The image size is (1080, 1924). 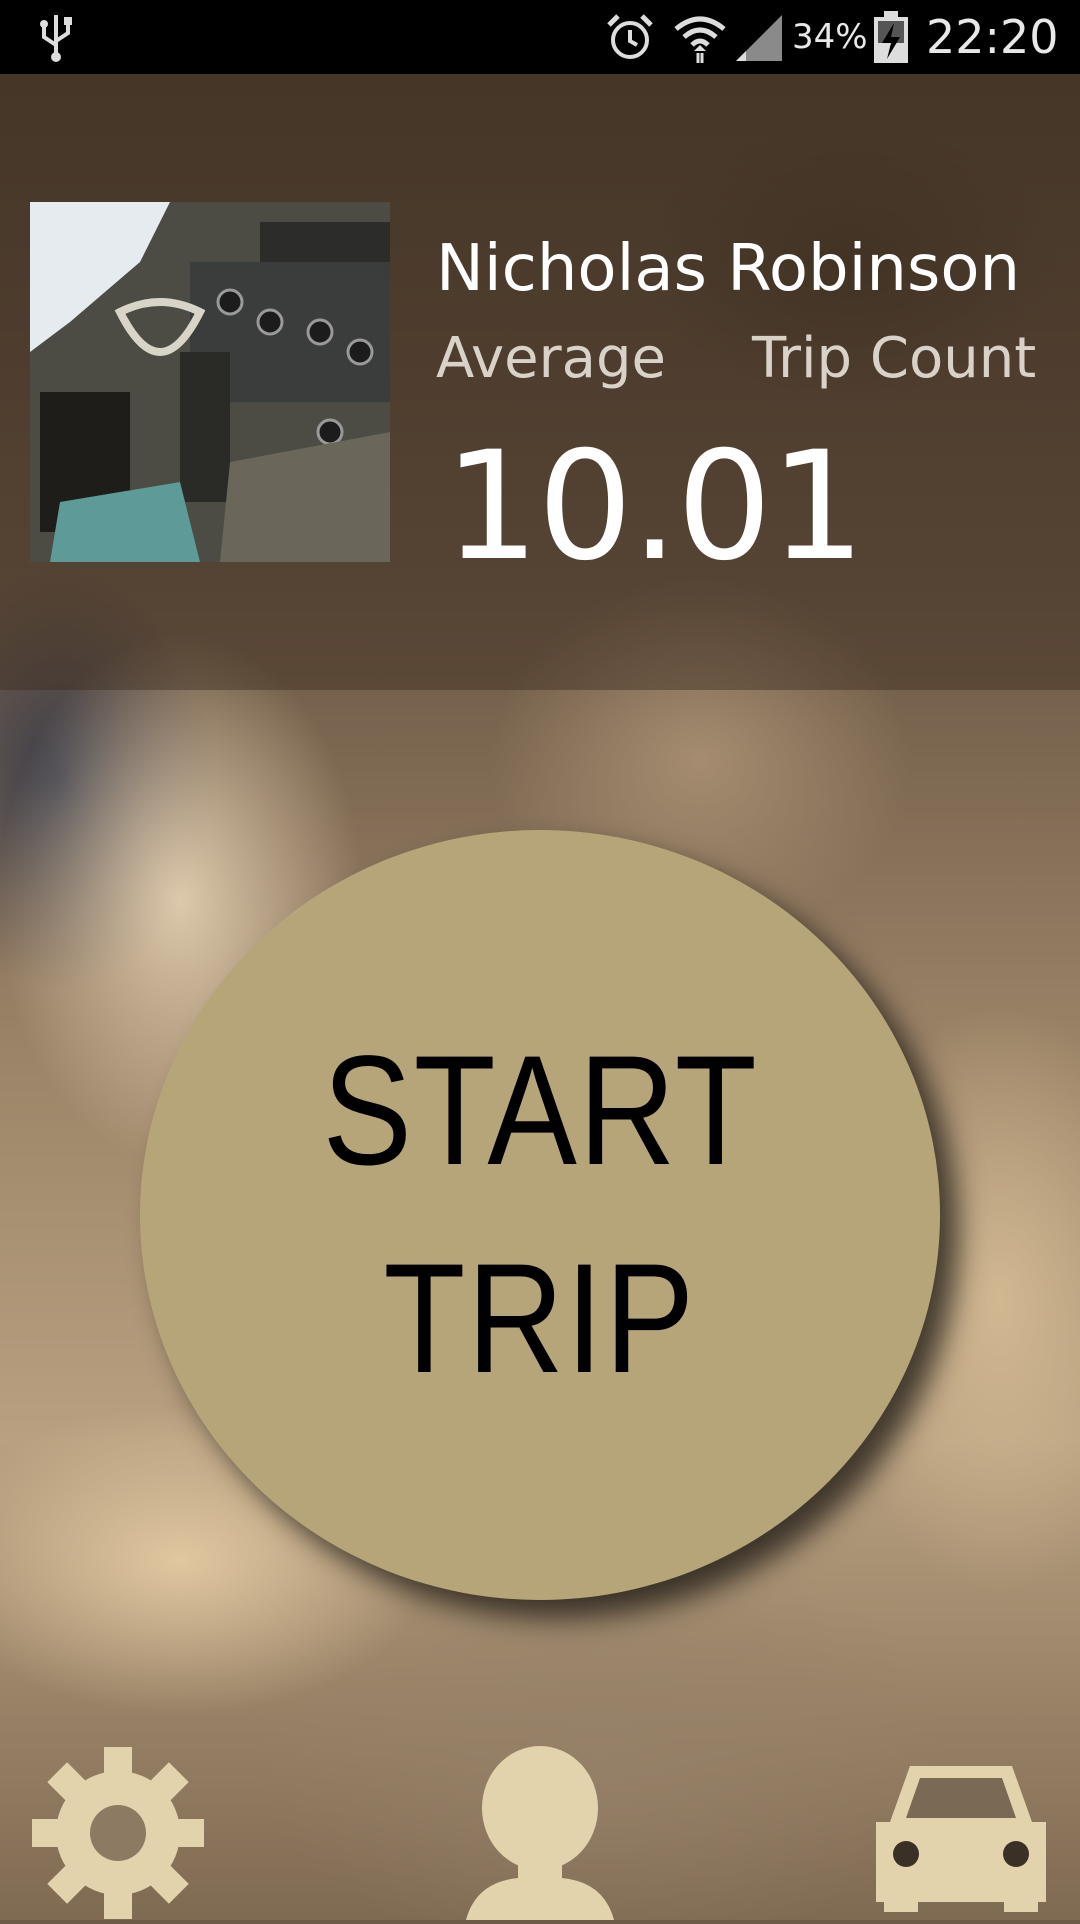 I want to click on car-icon, so click(x=961, y=1834).